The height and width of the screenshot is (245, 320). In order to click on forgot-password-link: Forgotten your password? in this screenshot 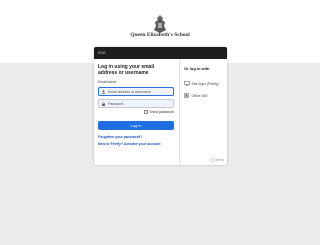, I will do `click(136, 137)`.